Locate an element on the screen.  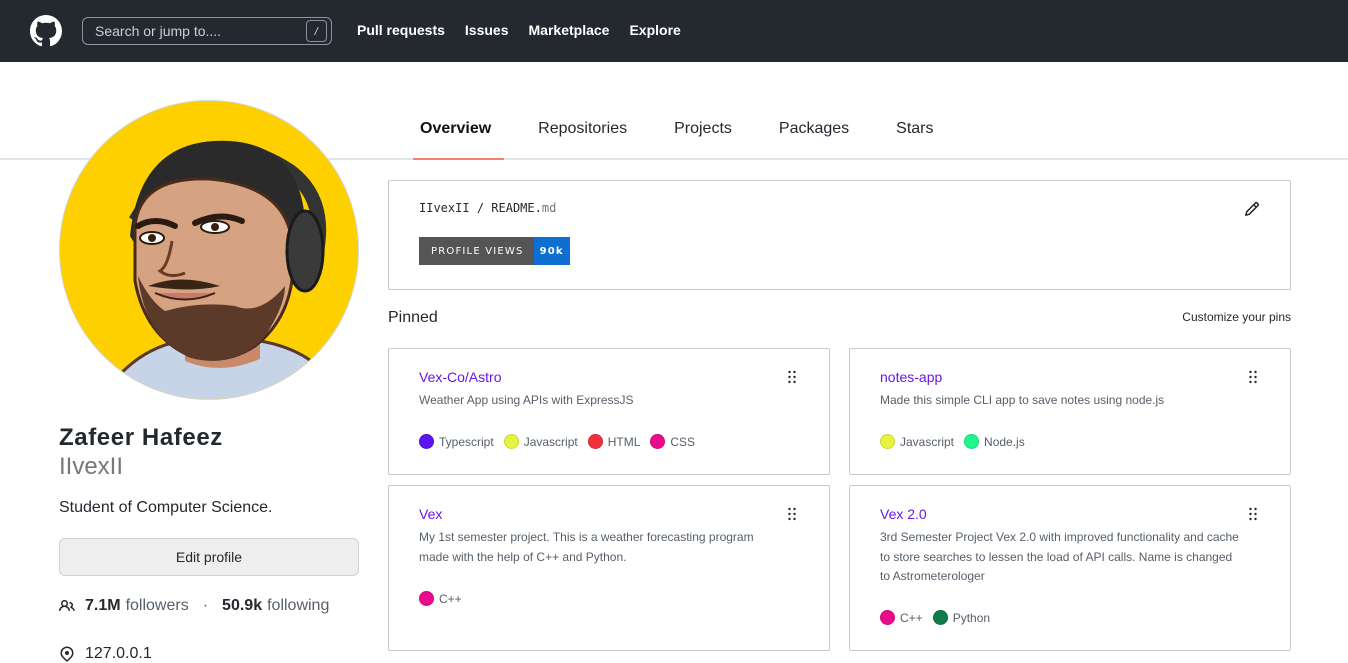
readme-file: README. is located at coordinates (516, 208).